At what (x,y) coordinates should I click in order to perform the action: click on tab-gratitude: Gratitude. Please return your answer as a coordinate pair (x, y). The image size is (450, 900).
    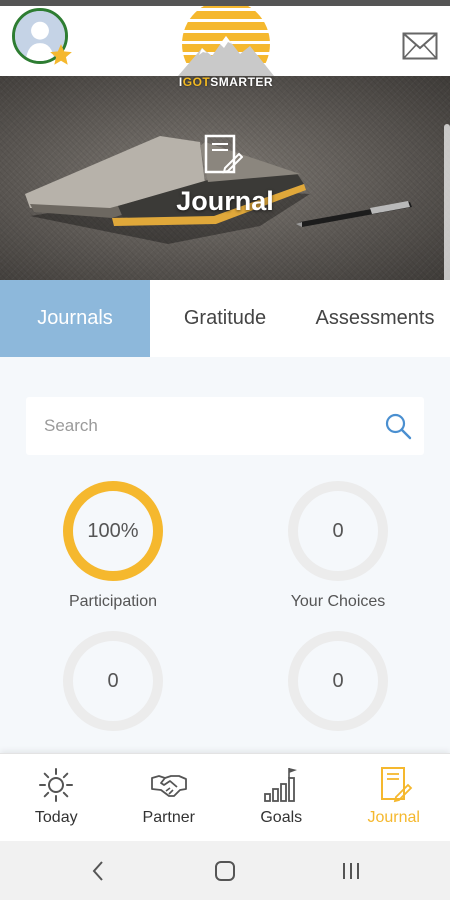
    Looking at the image, I should click on (225, 318).